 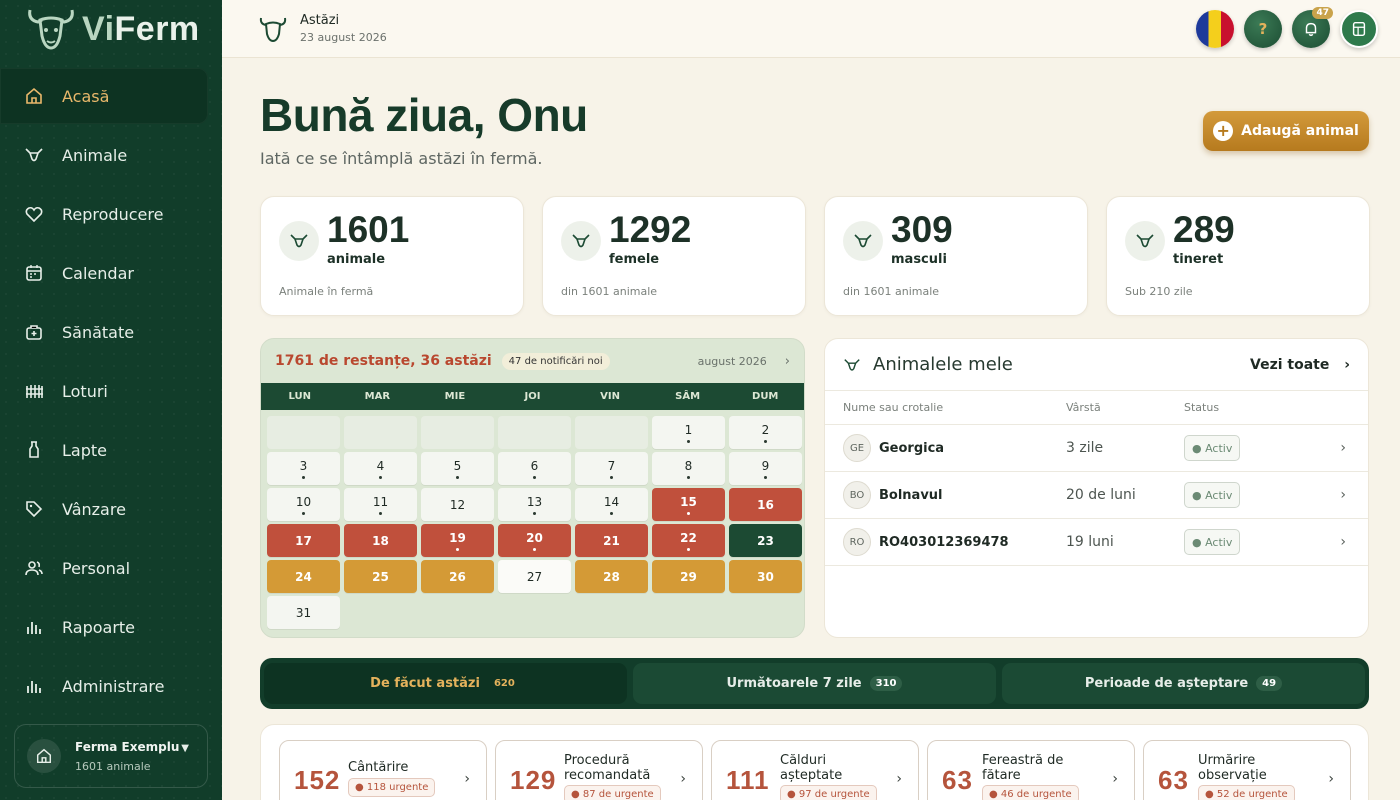 I want to click on calendar-day: 31, so click(x=303, y=612).